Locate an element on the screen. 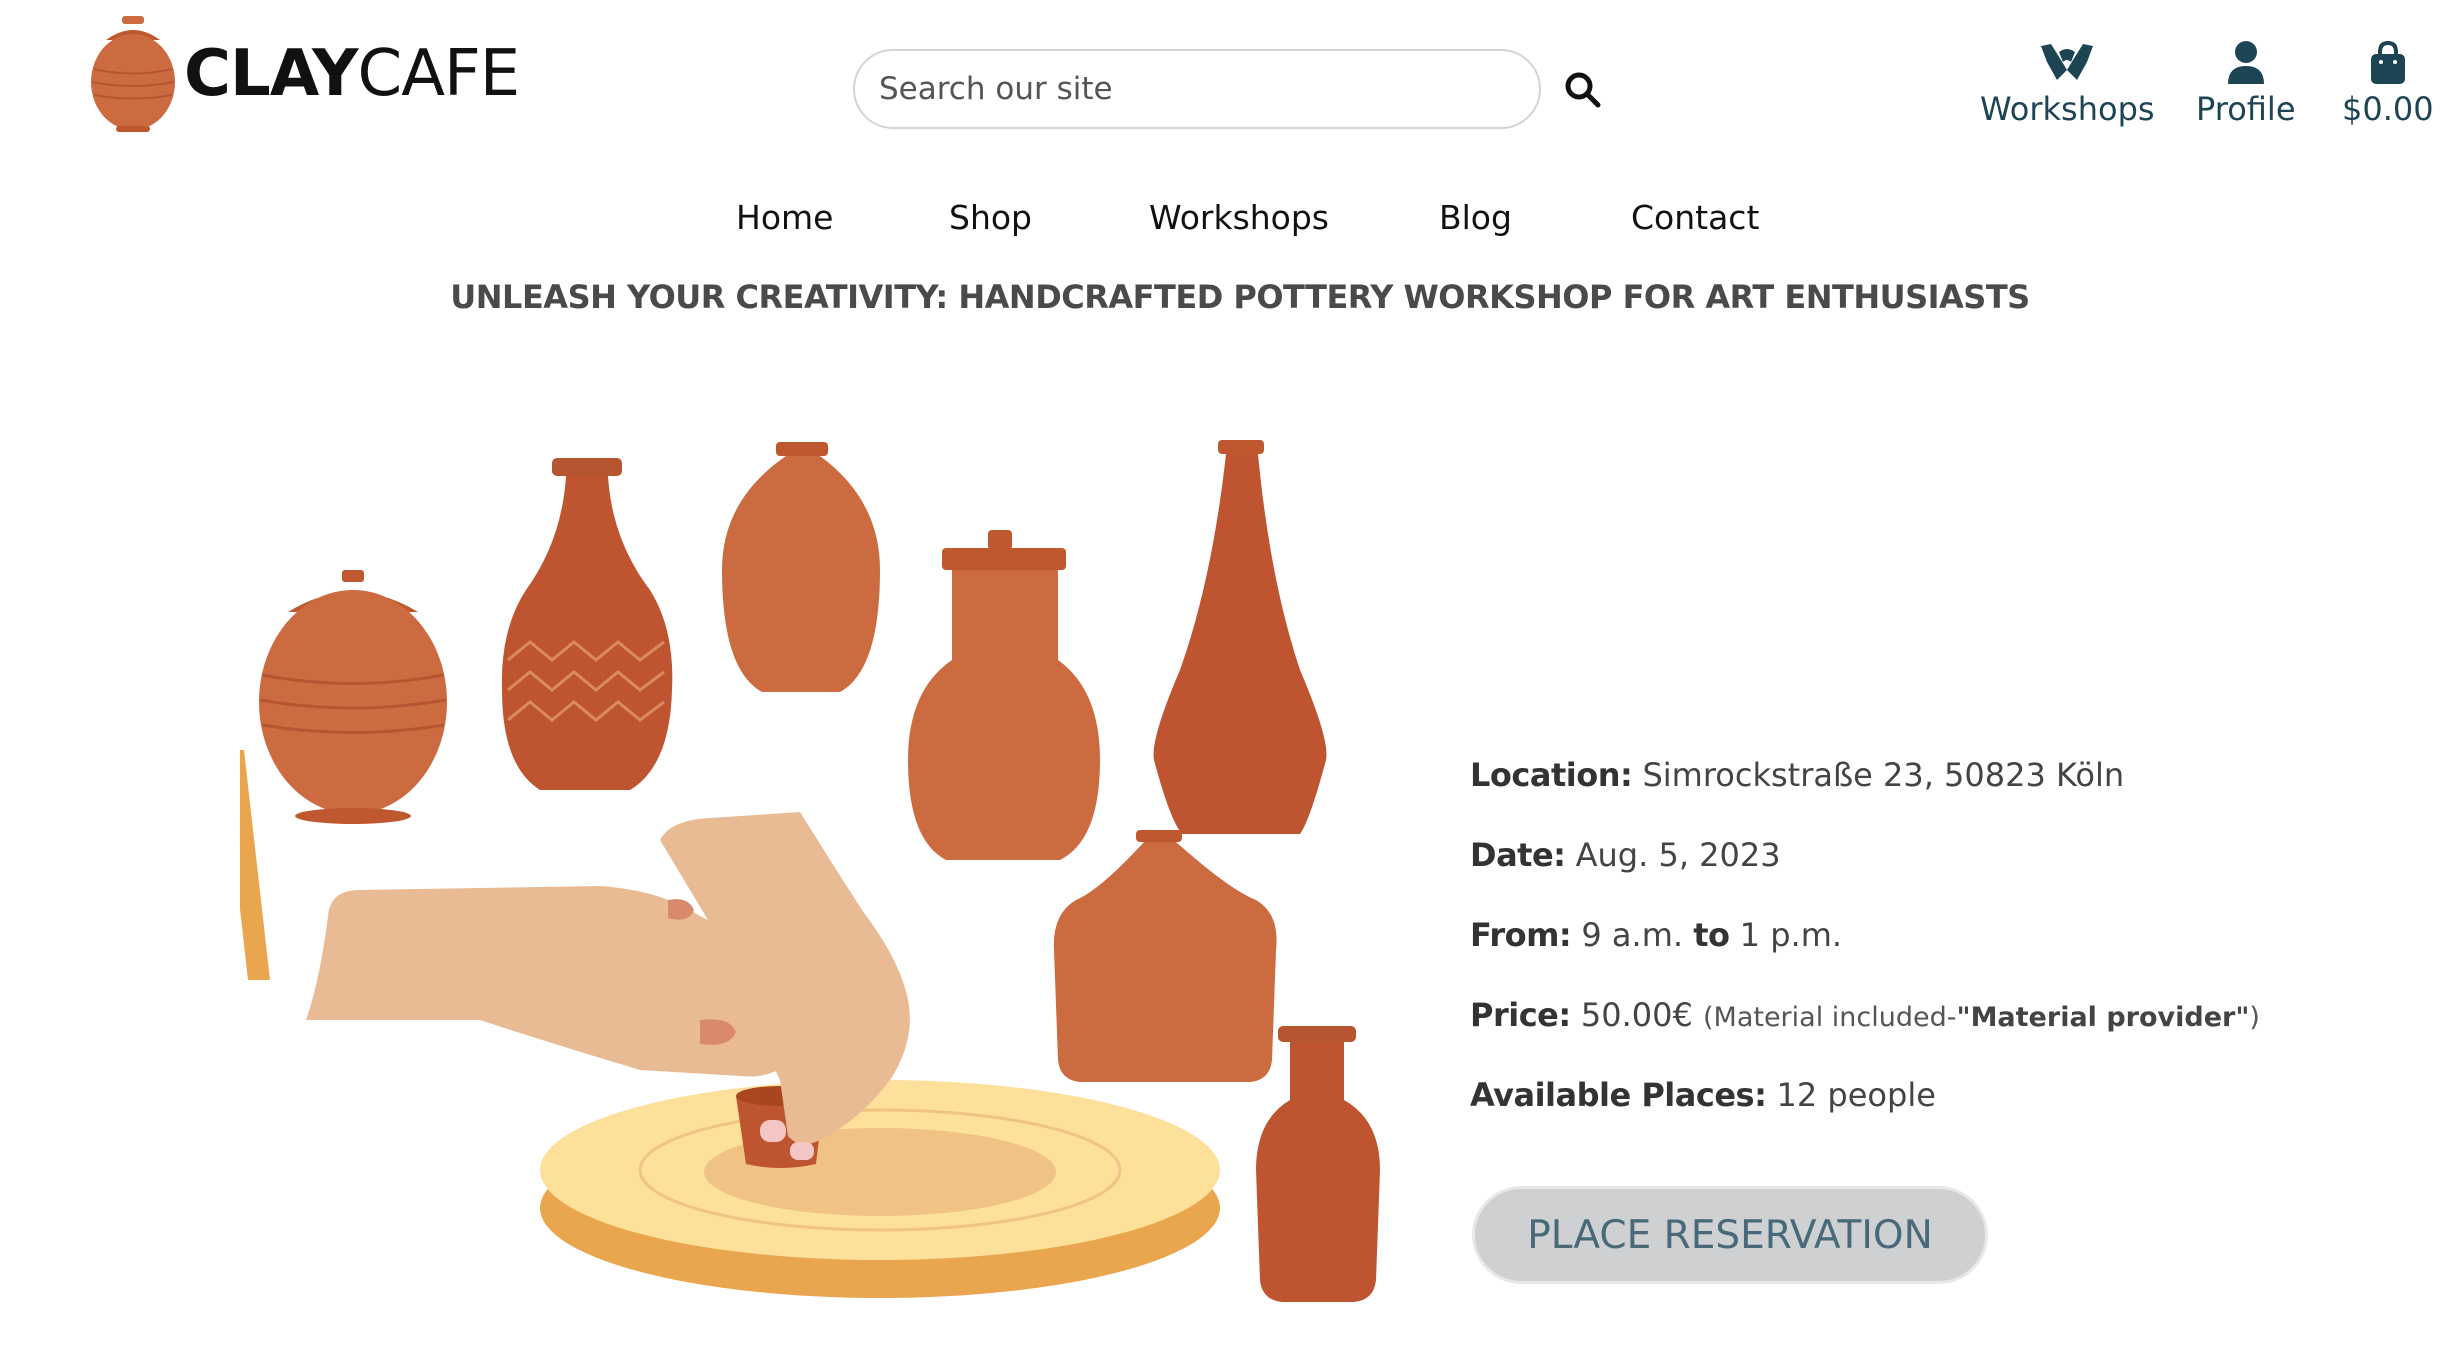 The width and height of the screenshot is (2457, 1348). detail-date: Date: Aug. 5, 2023 is located at coordinates (1625, 855).